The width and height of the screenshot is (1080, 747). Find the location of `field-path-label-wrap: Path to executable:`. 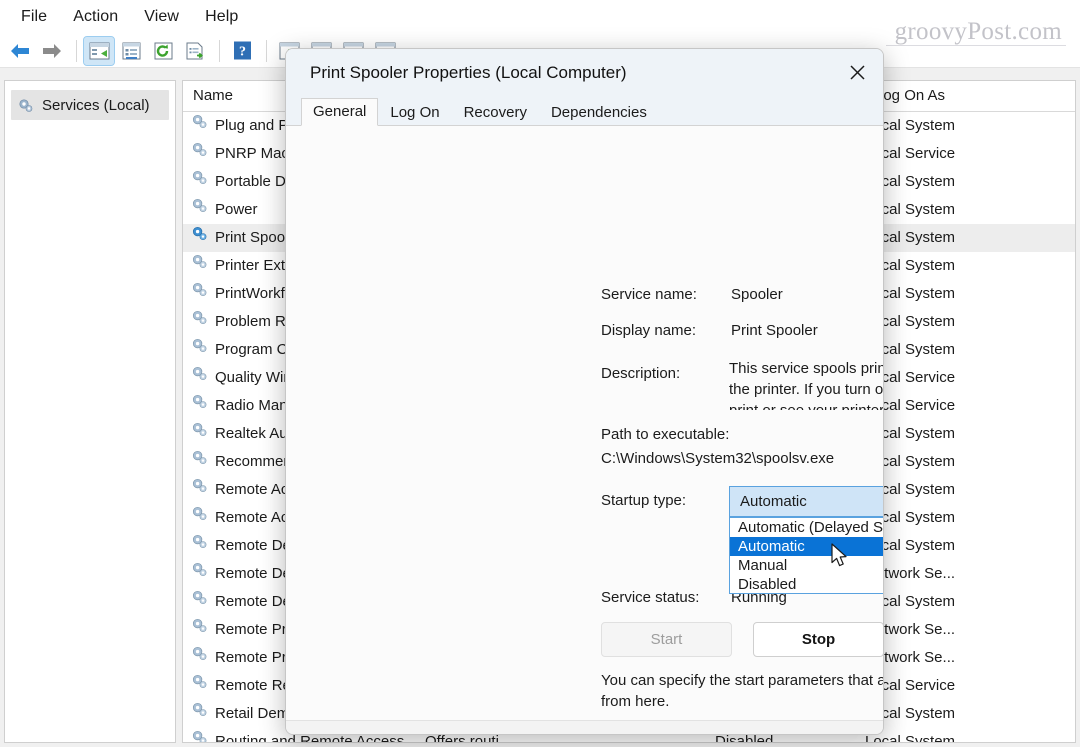

field-path-label-wrap: Path to executable: is located at coordinates (665, 434).